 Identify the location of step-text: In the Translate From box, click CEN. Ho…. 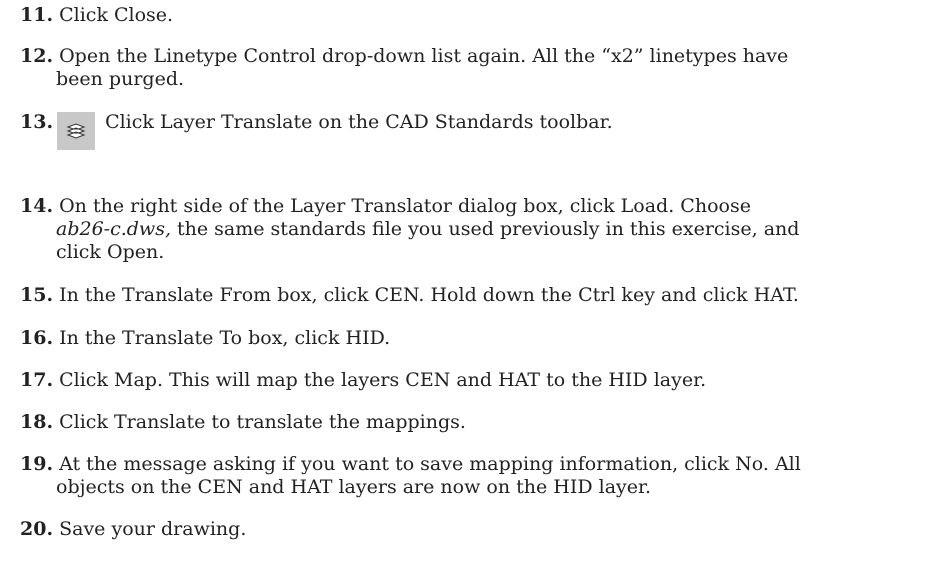
(429, 295).